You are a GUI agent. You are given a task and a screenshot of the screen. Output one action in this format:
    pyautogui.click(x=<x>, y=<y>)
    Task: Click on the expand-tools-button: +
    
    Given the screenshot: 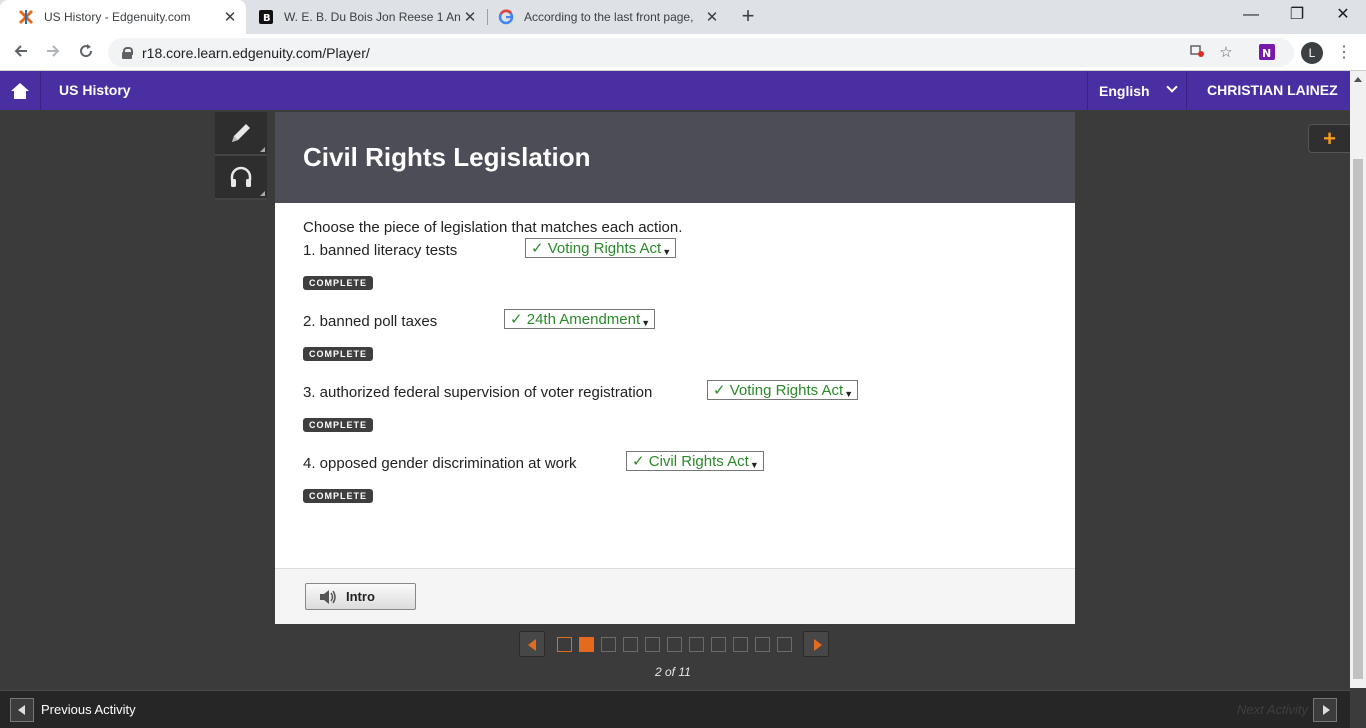 What is the action you would take?
    pyautogui.click(x=1329, y=138)
    